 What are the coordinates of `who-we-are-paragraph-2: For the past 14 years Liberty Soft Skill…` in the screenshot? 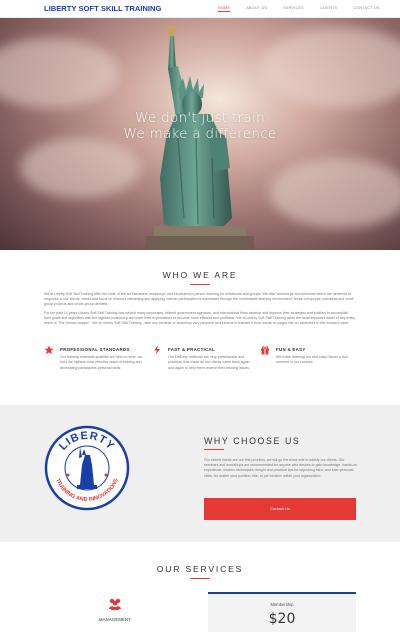 It's located at (199, 318).